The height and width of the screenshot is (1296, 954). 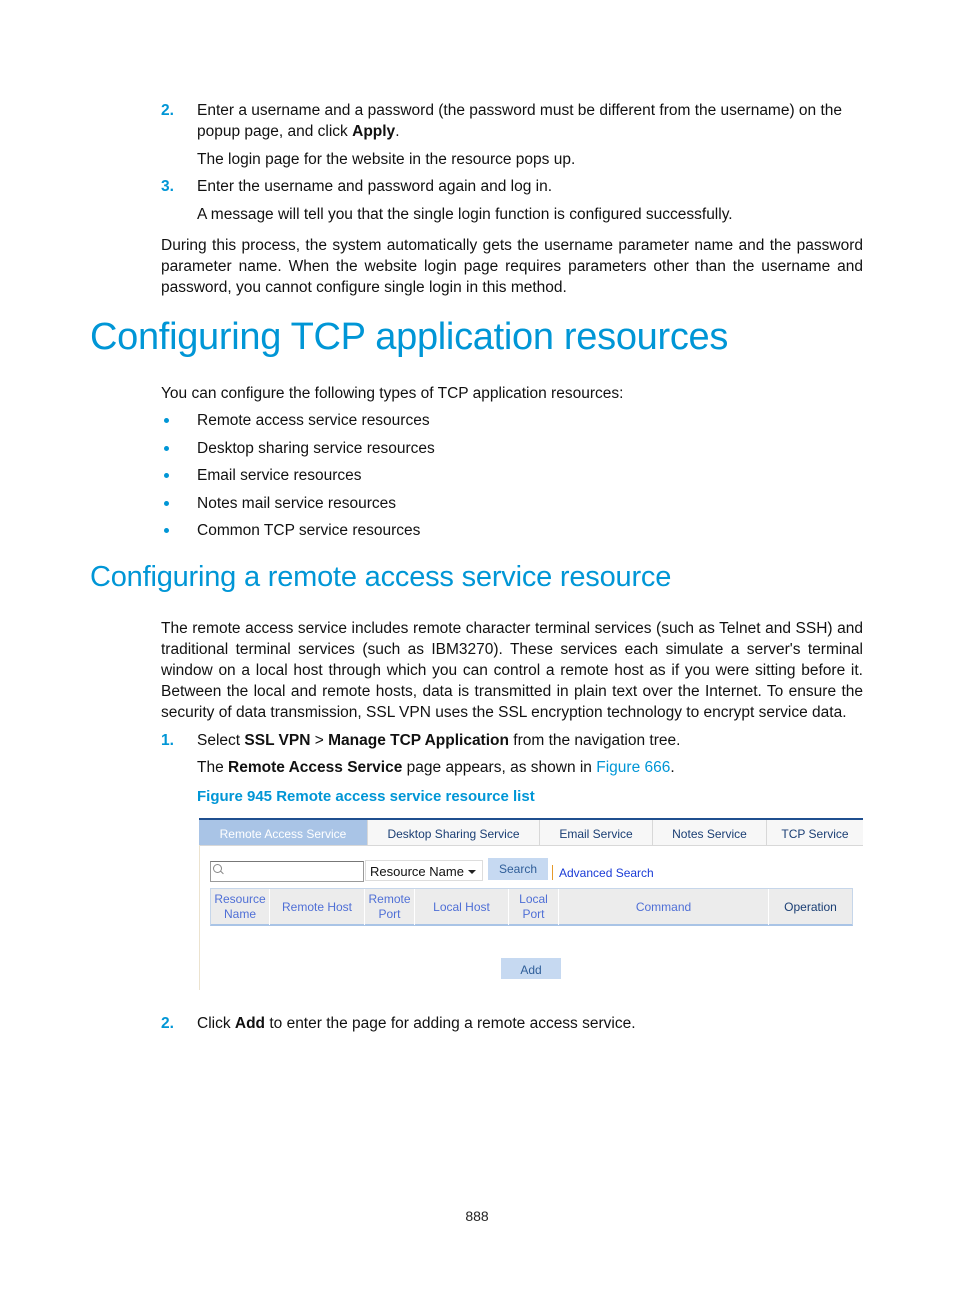 I want to click on remote-access-service-bold: Remote Access Service, so click(x=315, y=767).